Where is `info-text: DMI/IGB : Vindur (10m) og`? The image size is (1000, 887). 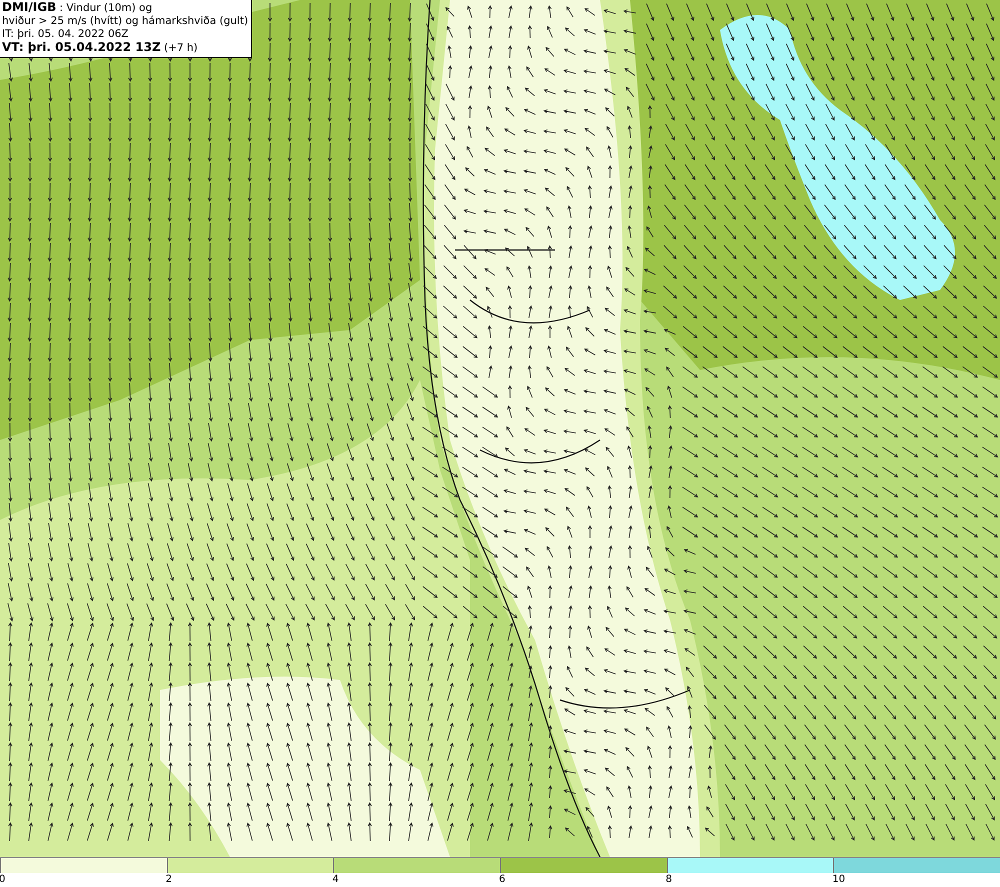 info-text: DMI/IGB : Vindur (10m) og is located at coordinates (78, 8).